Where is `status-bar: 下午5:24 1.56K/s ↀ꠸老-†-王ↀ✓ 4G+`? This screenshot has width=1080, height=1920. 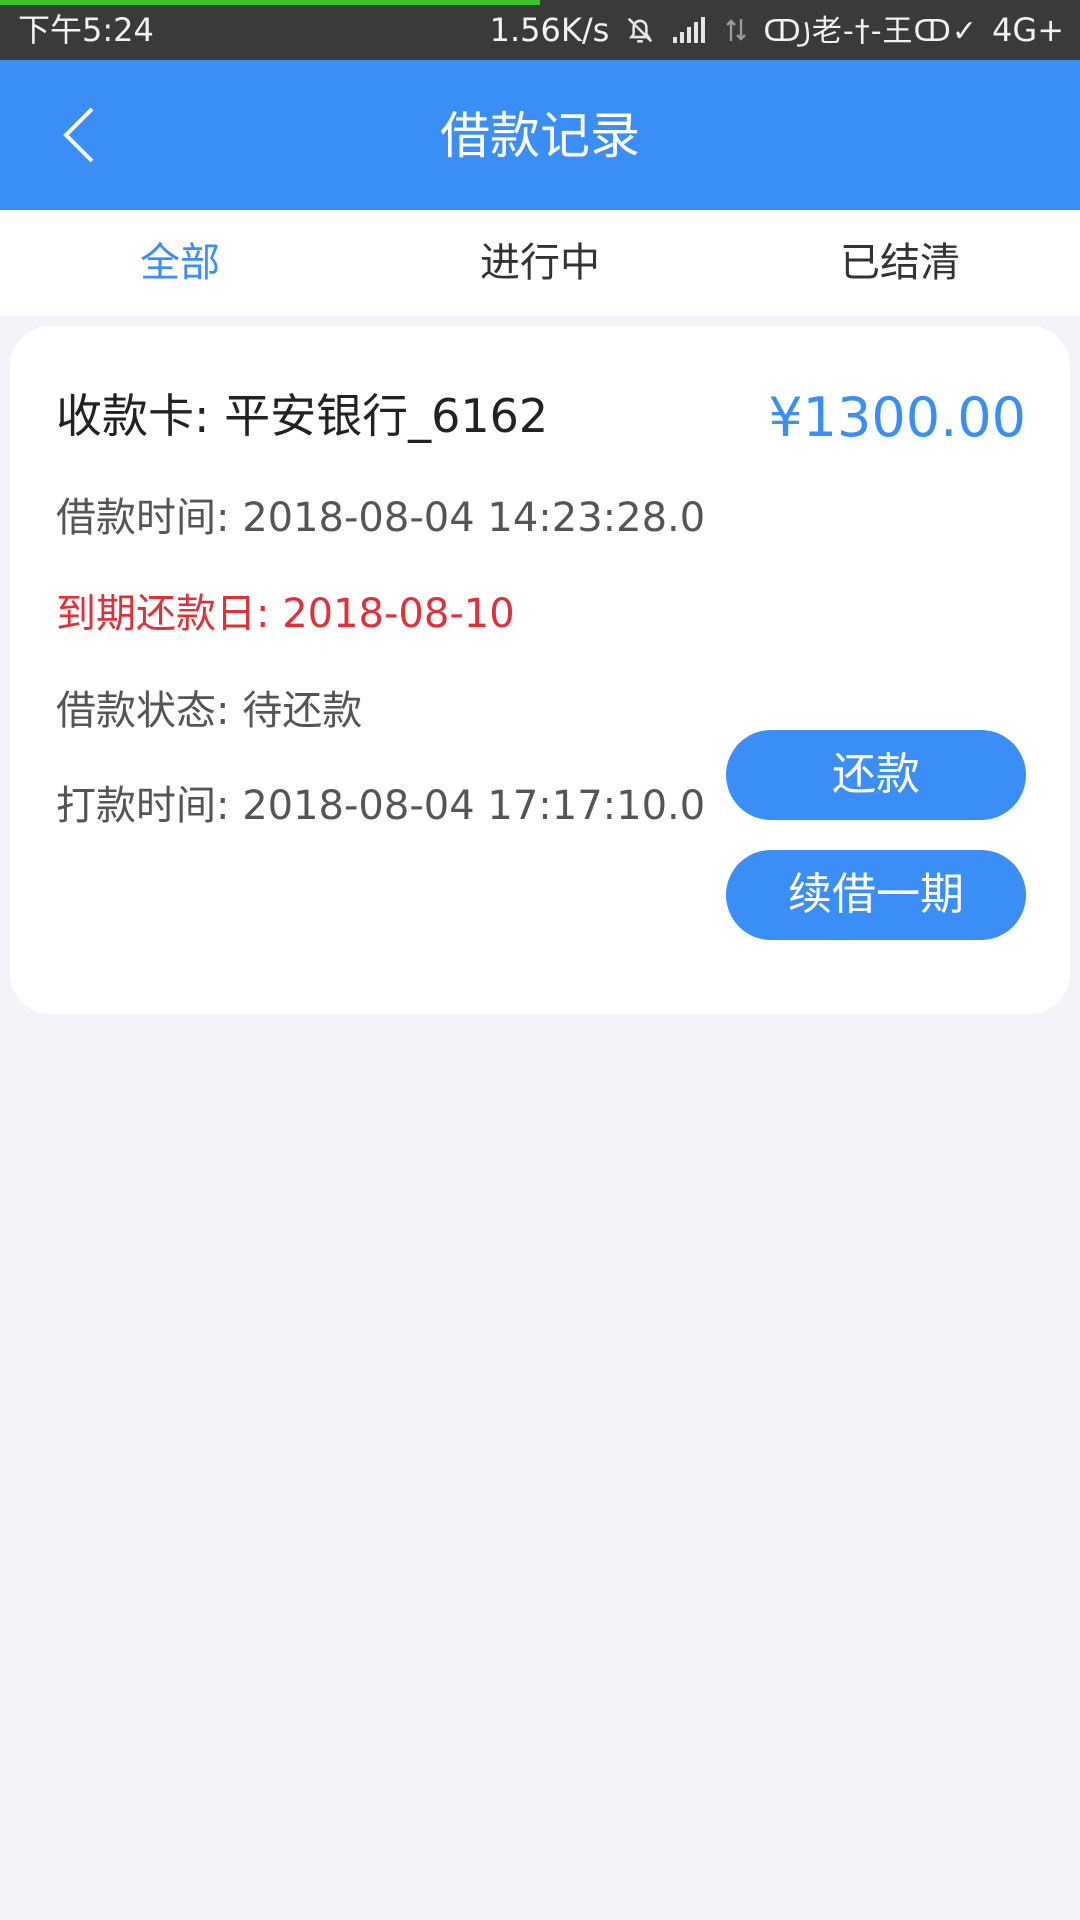 status-bar: 下午5:24 1.56K/s ↀ꠸老-†-王ↀ✓ 4G+ is located at coordinates (540, 30).